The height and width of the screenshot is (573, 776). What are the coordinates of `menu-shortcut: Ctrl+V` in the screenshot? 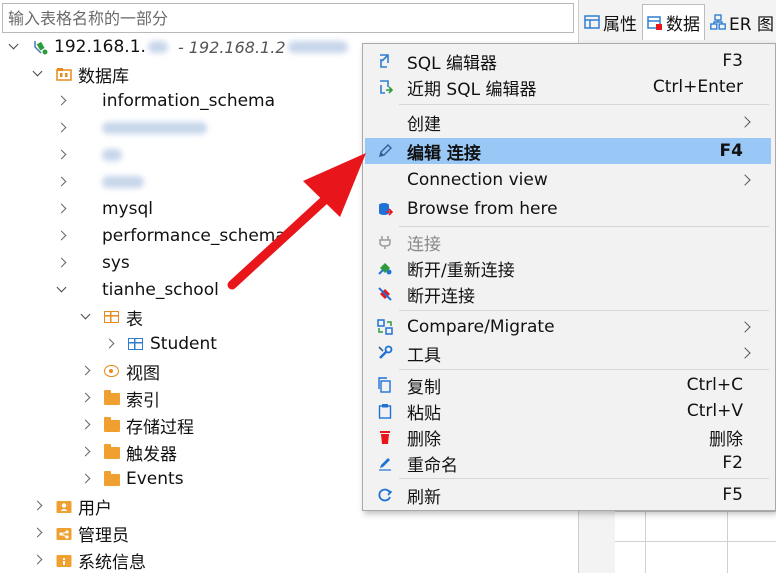 It's located at (714, 411).